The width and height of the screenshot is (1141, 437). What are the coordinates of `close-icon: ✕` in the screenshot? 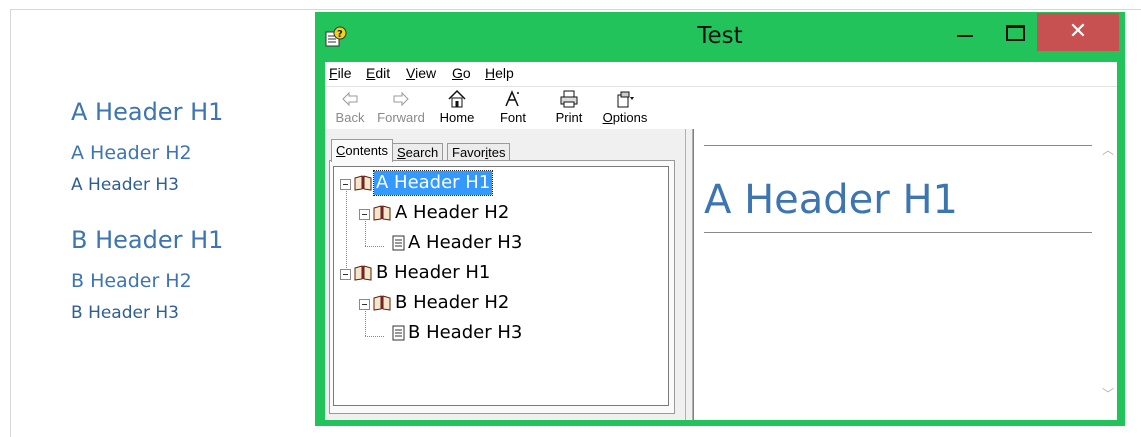 It's located at (1078, 31).